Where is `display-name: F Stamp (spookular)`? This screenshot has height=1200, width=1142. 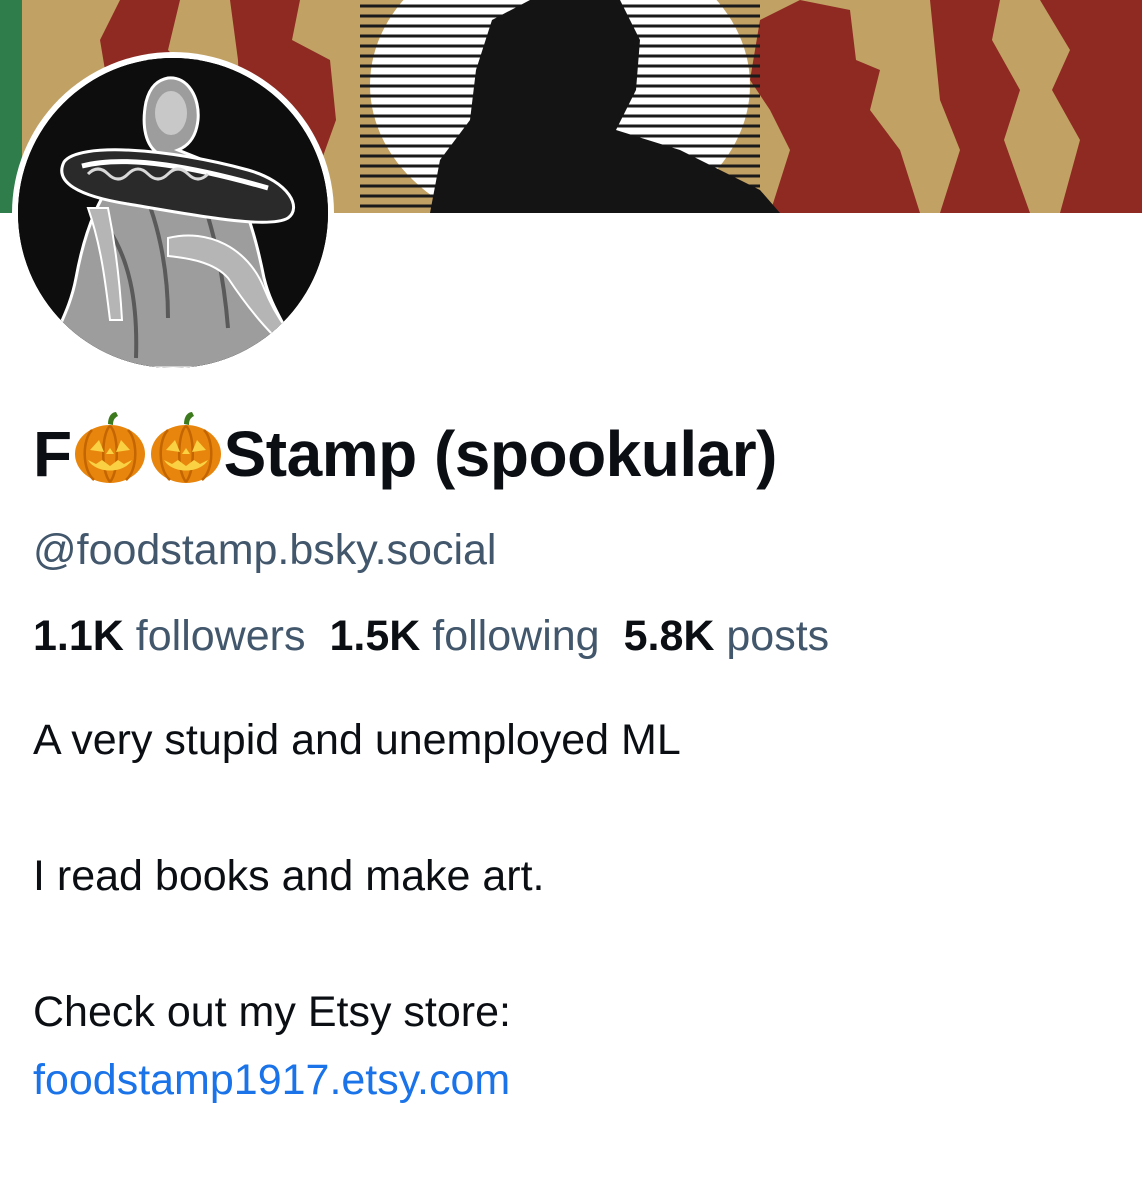
display-name: F Stamp (spookular) is located at coordinates (405, 454).